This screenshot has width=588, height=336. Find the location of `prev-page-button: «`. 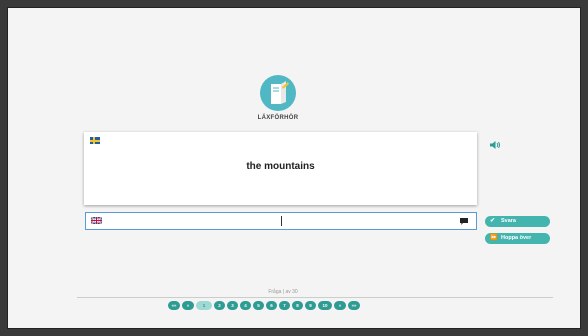

prev-page-button: « is located at coordinates (188, 305).